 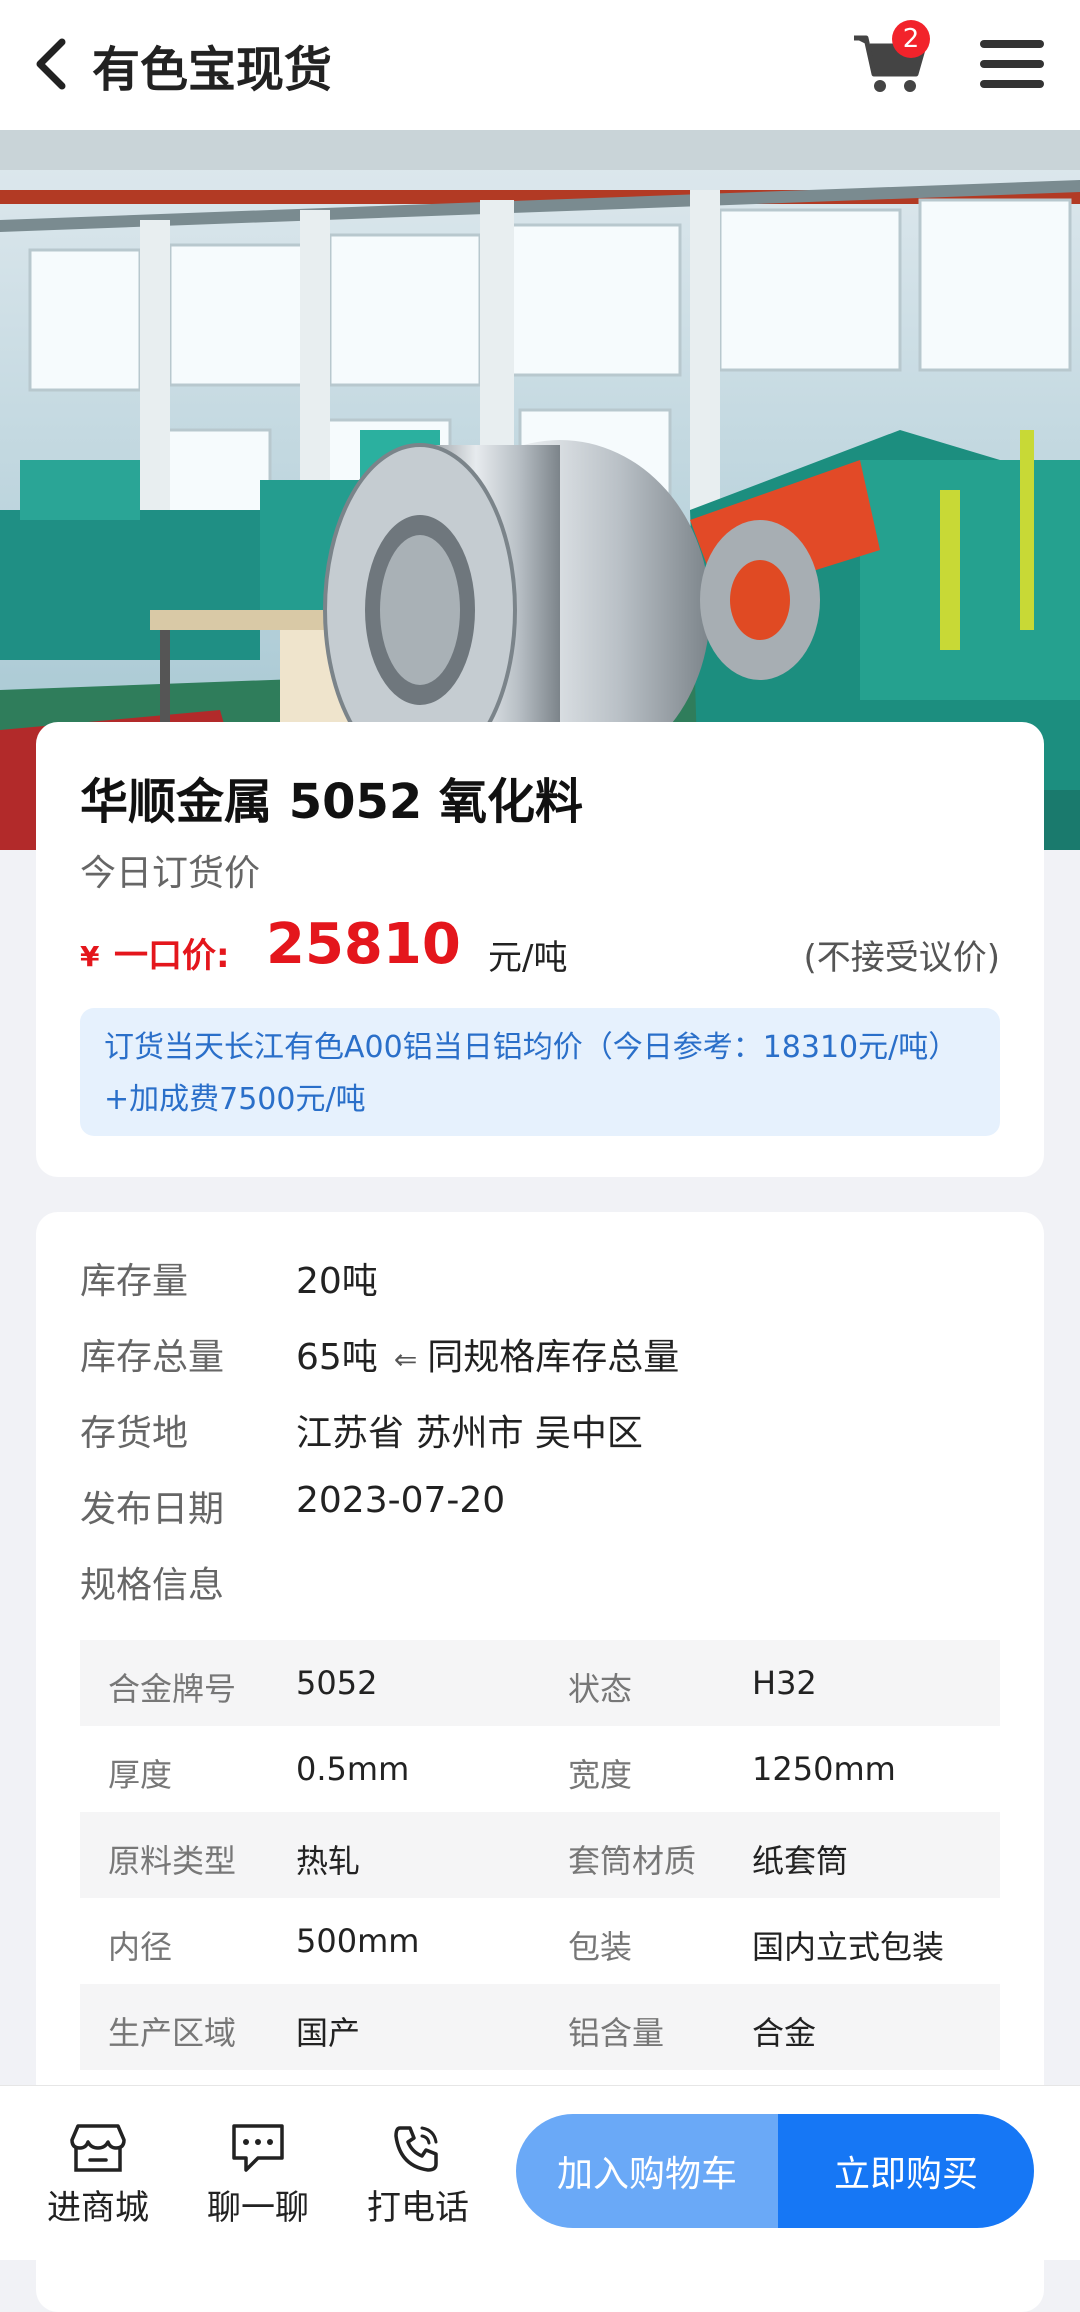 I want to click on info-value: 2023-07-20, so click(x=401, y=1500).